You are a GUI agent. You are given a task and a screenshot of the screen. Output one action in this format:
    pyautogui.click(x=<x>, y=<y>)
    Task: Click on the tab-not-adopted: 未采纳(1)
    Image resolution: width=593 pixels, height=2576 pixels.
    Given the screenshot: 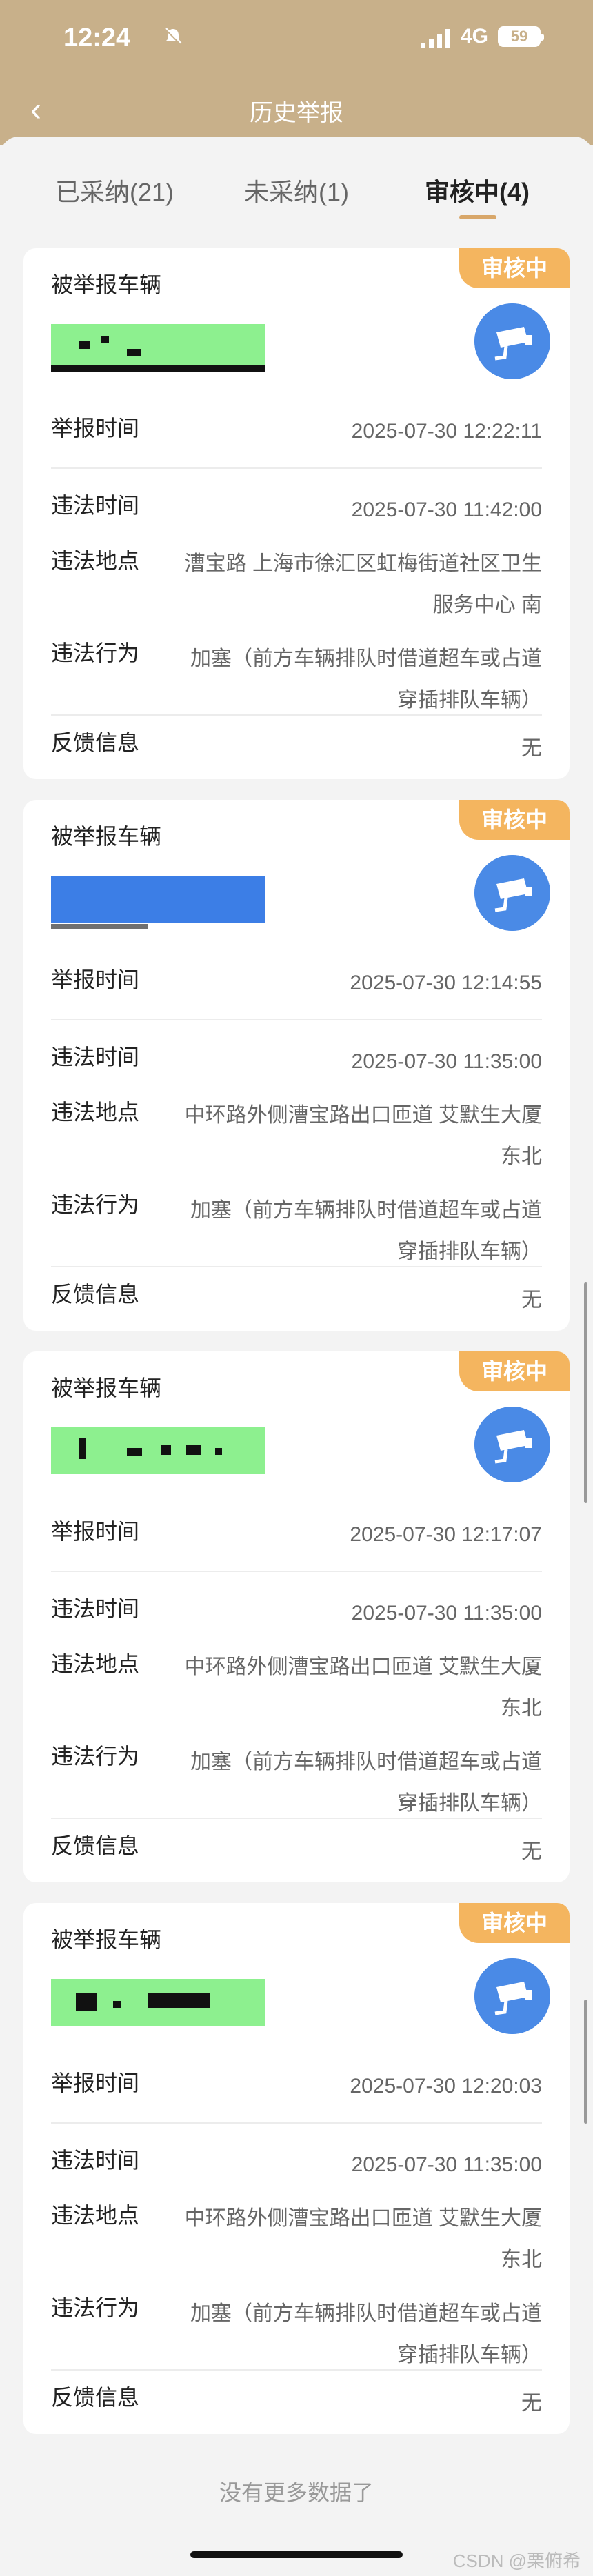 What is the action you would take?
    pyautogui.click(x=296, y=190)
    